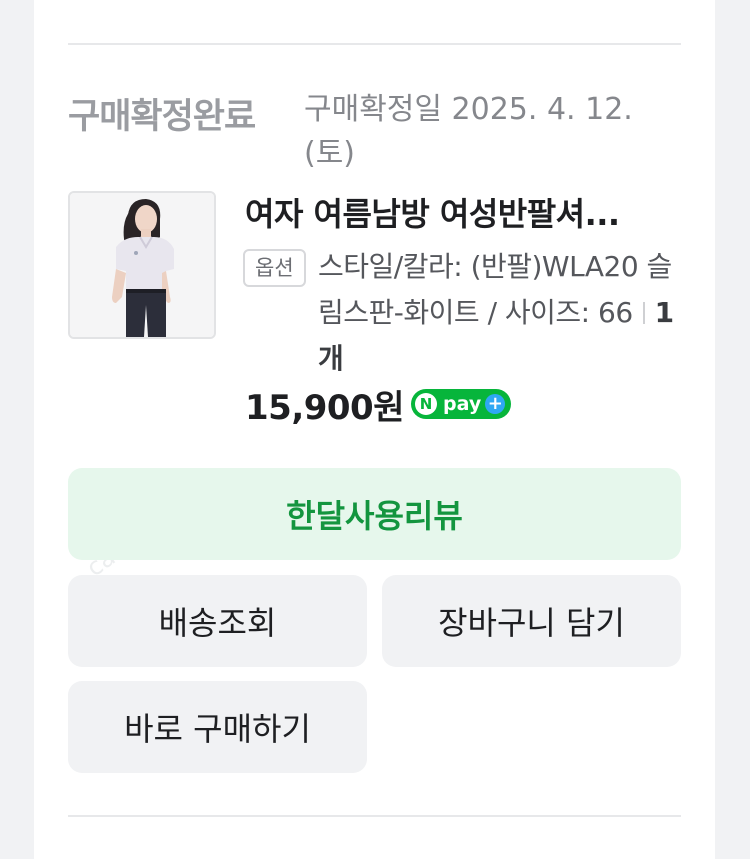 Image resolution: width=750 pixels, height=859 pixels. Describe the element at coordinates (374, 514) in the screenshot. I see `monthly-review-button: 한달사용리뷰` at that location.